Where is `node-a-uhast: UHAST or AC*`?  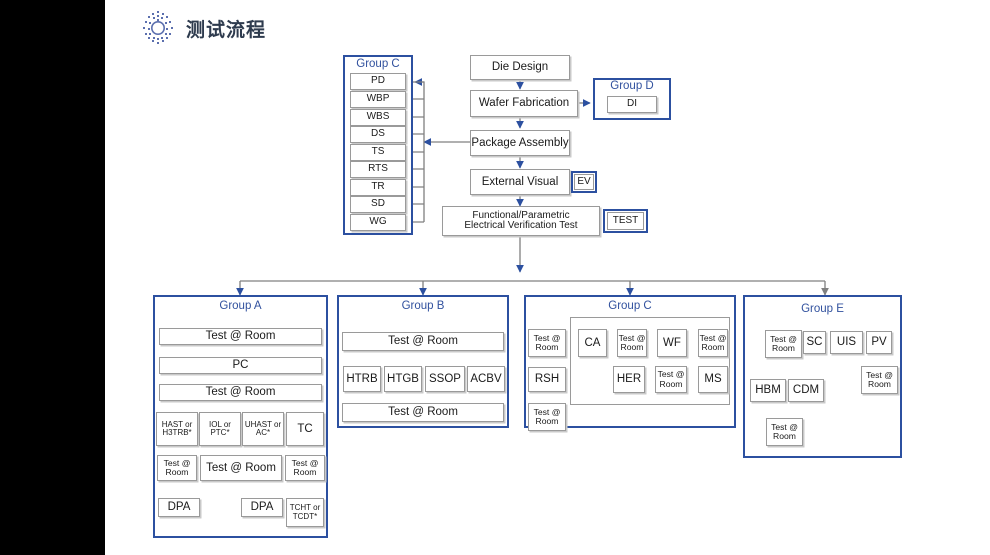
node-a-uhast: UHAST or AC* is located at coordinates (263, 429).